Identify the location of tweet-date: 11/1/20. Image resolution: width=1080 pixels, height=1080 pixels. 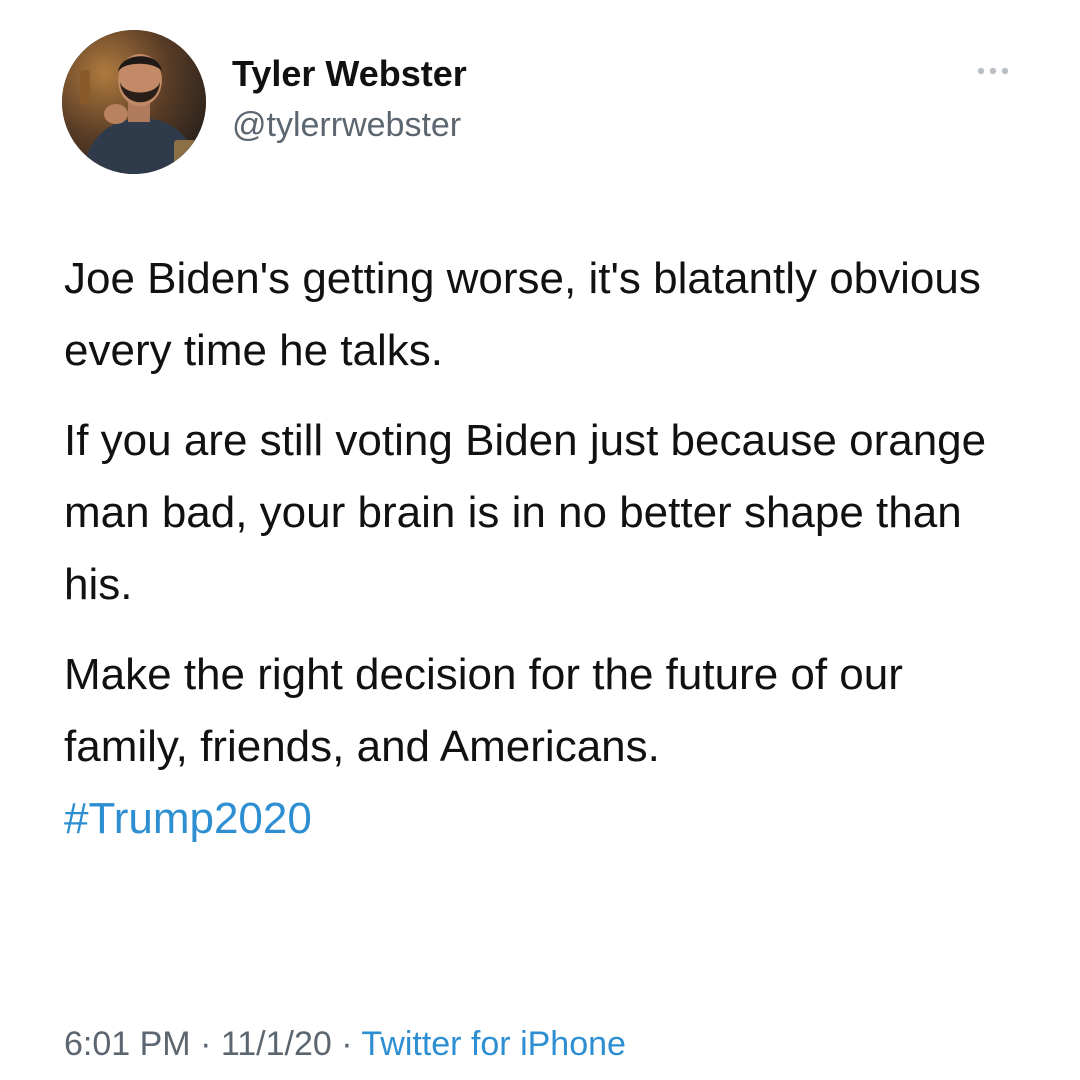
(276, 1044).